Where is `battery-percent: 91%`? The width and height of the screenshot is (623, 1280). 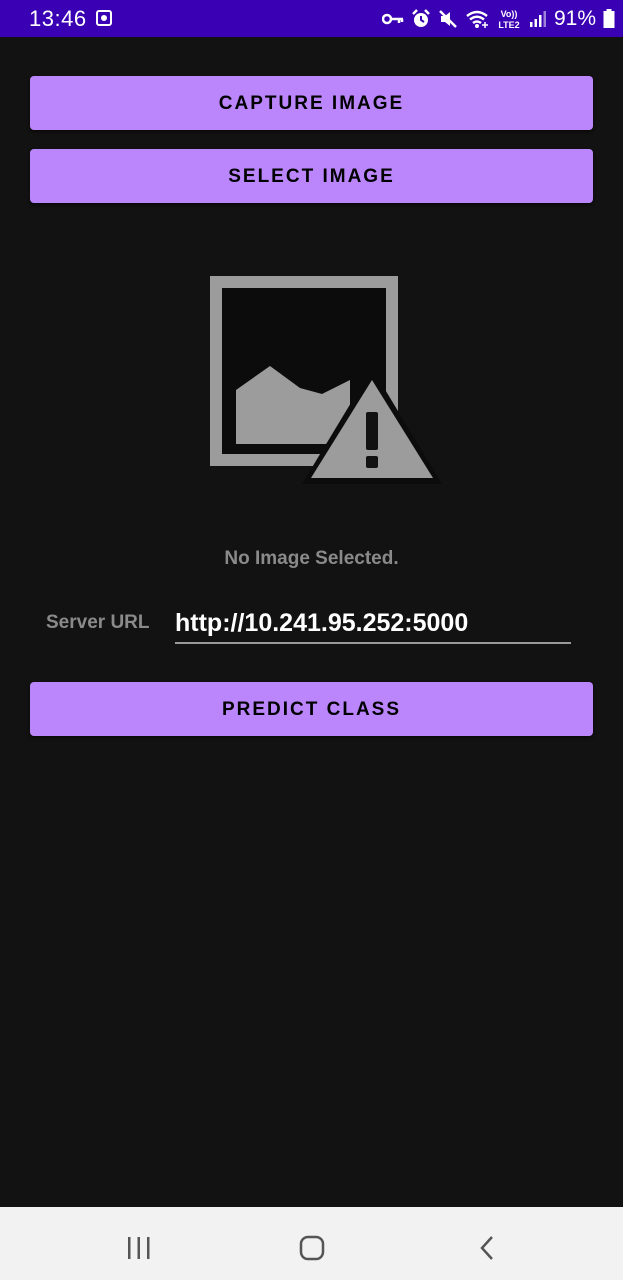 battery-percent: 91% is located at coordinates (574, 18).